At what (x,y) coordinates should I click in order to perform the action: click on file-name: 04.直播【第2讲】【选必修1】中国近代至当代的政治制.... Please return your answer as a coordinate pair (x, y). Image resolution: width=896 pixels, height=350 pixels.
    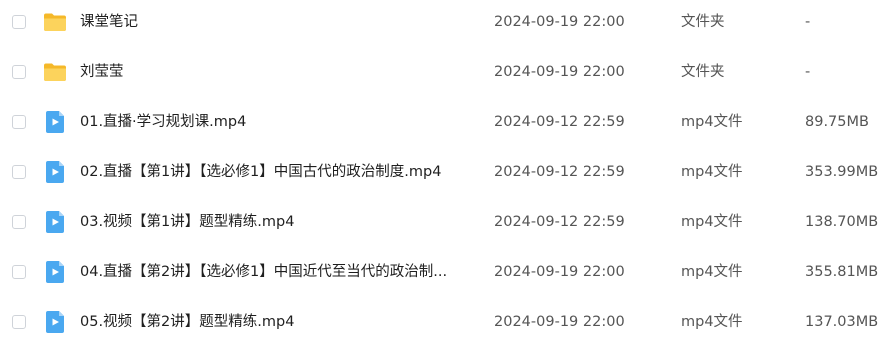
    Looking at the image, I should click on (263, 272).